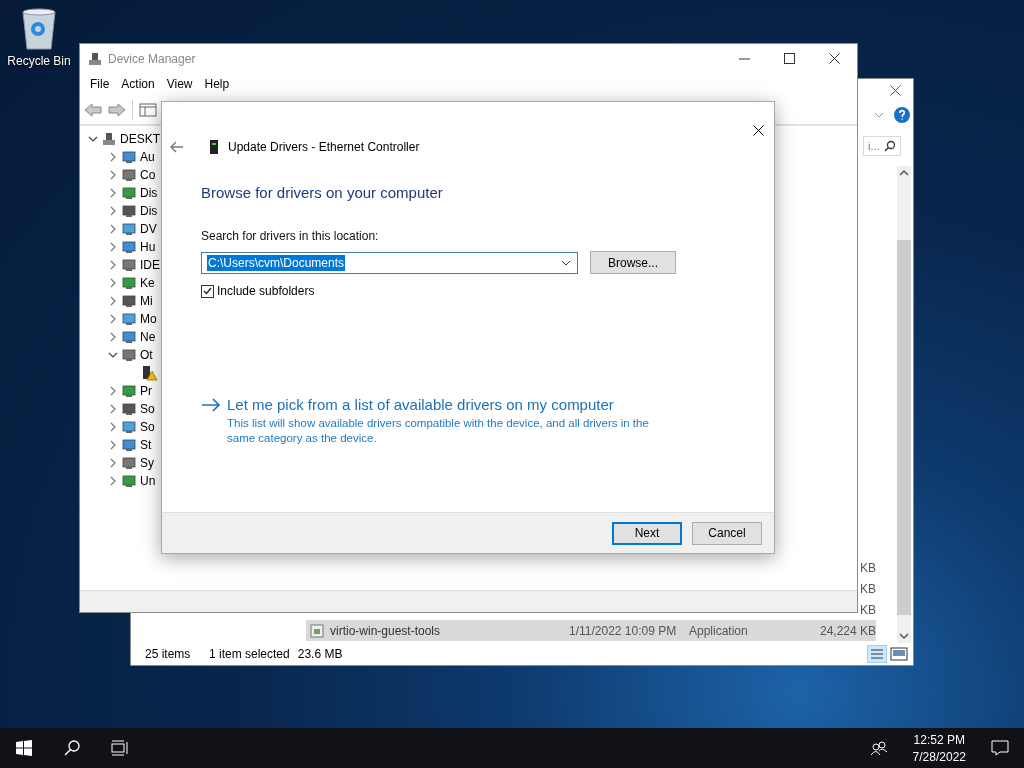 This screenshot has height=768, width=1024. I want to click on recycle-bin-icon, so click(39, 29).